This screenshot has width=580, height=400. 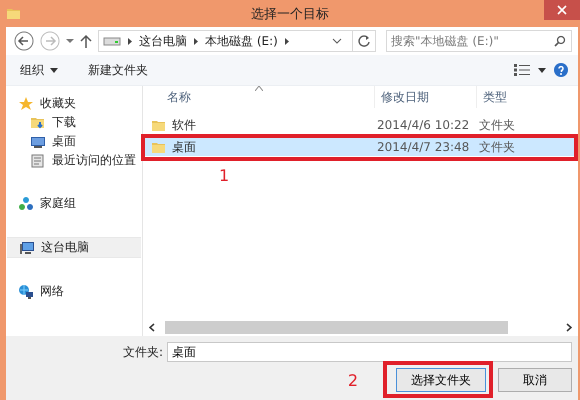 I want to click on up-arrow-icon, so click(x=86, y=41).